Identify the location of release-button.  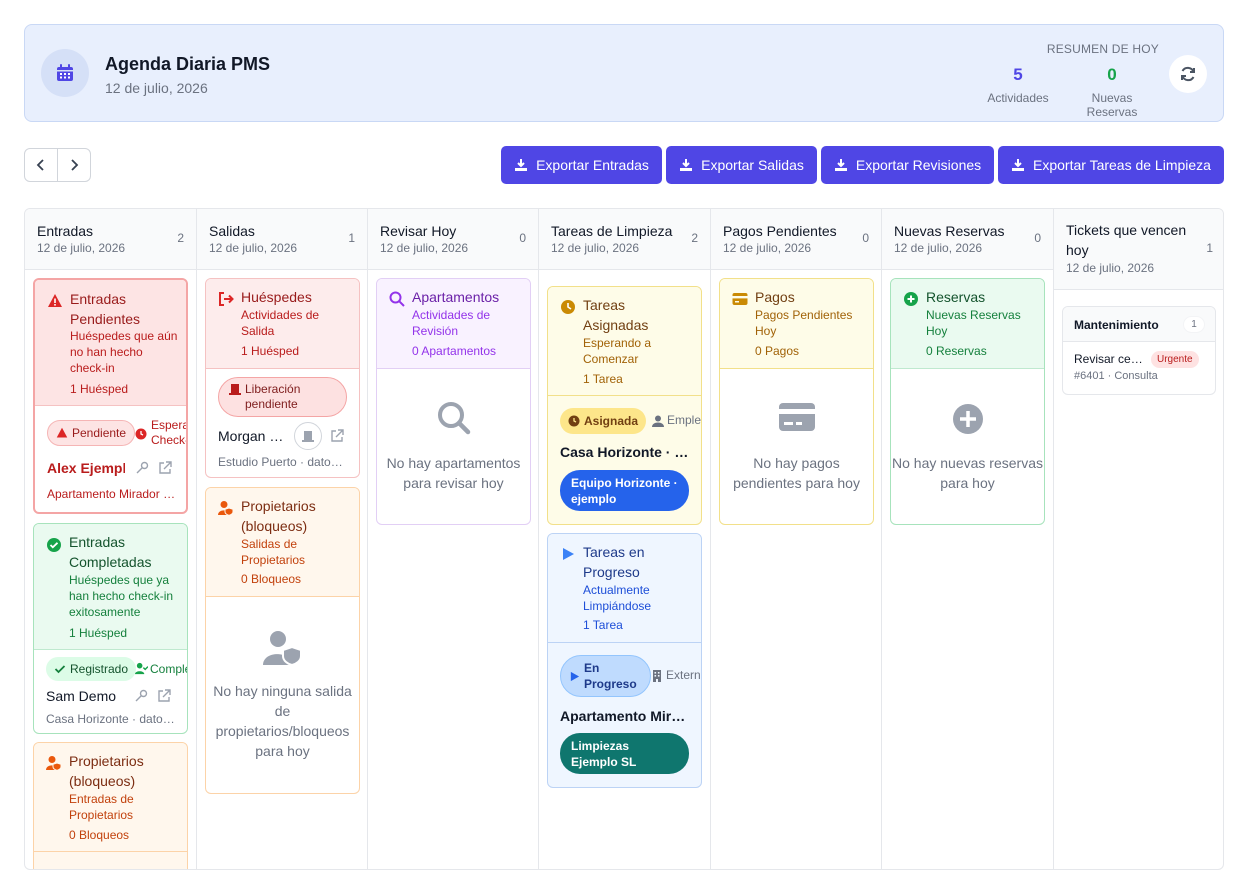
(308, 436).